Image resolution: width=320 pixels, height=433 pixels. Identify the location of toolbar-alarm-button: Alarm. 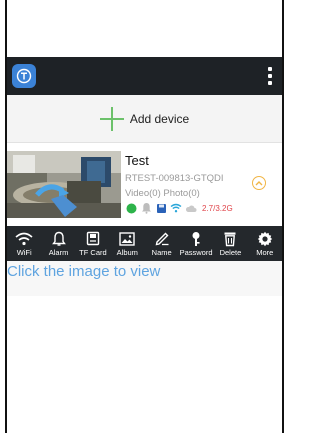
(58, 243).